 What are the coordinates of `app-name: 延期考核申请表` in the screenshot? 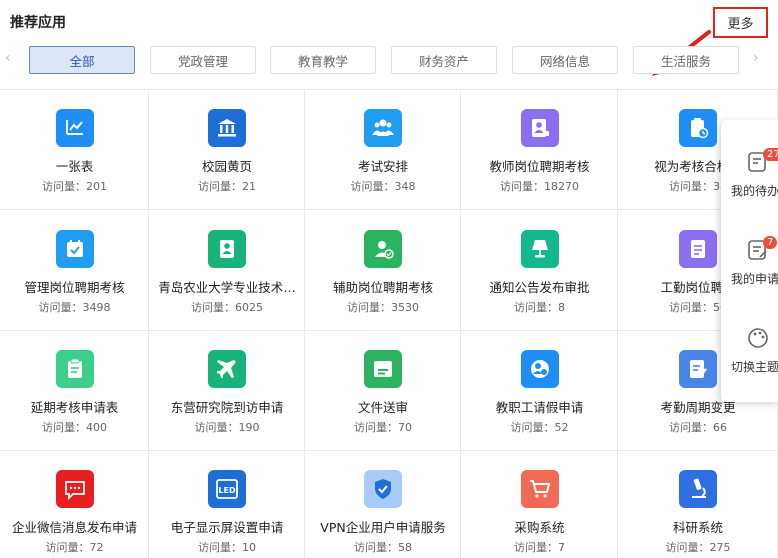 It's located at (74, 407).